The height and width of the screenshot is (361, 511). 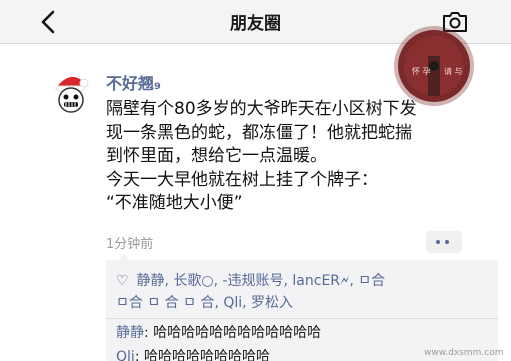 What do you see at coordinates (260, 281) in the screenshot?
I see `likes-line: 静静, 长歌○, -违规账号, lancER🗲, ㅁ合` at bounding box center [260, 281].